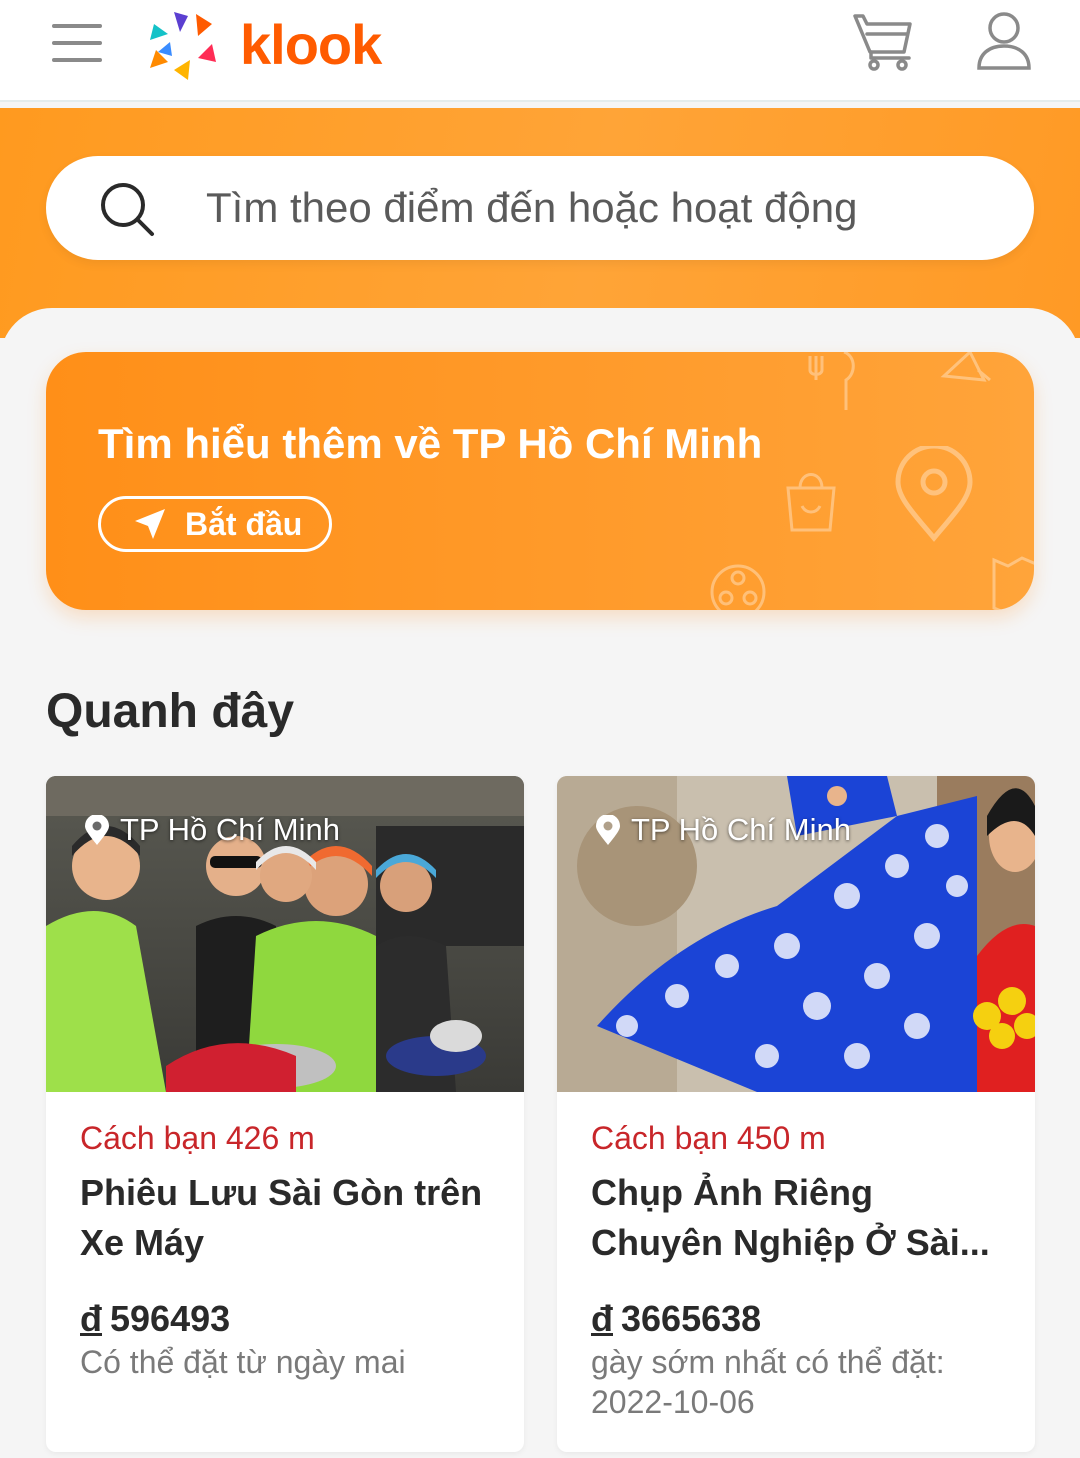 This screenshot has height=1458, width=1080. Describe the element at coordinates (768, 1382) in the screenshot. I see `card-availability: gày sớm nhất có thể đặt: 2022-10-06` at that location.